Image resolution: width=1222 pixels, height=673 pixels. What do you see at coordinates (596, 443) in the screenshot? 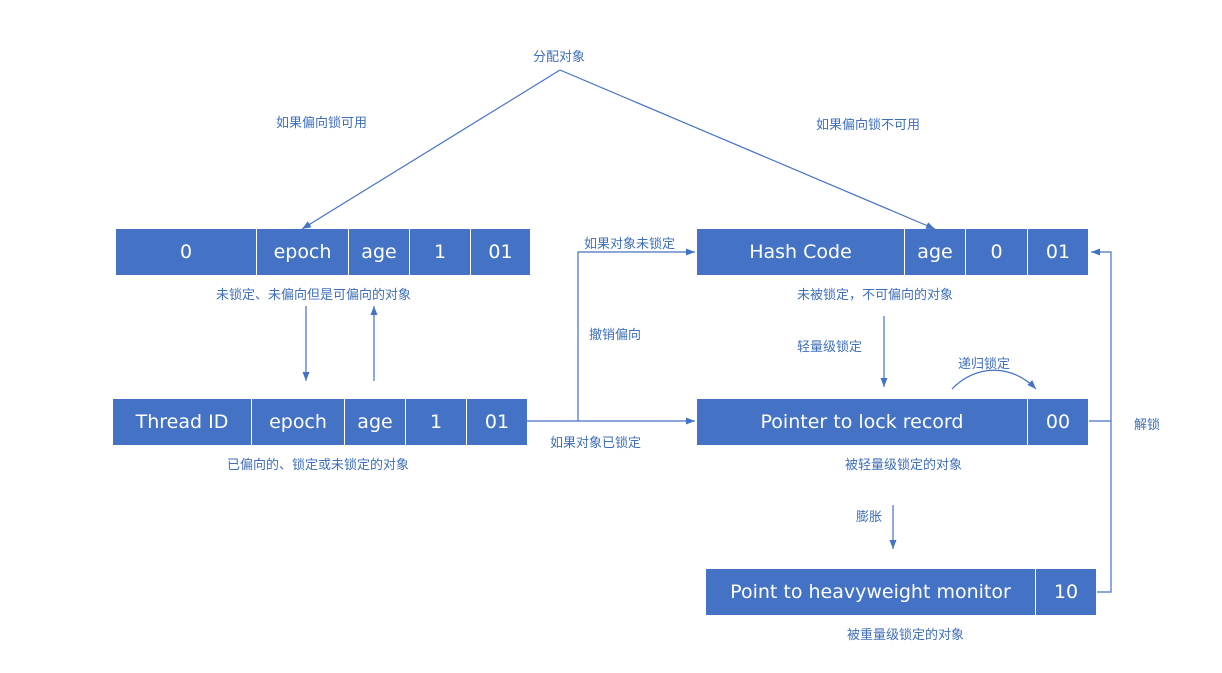
I see `label-if-locked: 如果对象已锁定` at bounding box center [596, 443].